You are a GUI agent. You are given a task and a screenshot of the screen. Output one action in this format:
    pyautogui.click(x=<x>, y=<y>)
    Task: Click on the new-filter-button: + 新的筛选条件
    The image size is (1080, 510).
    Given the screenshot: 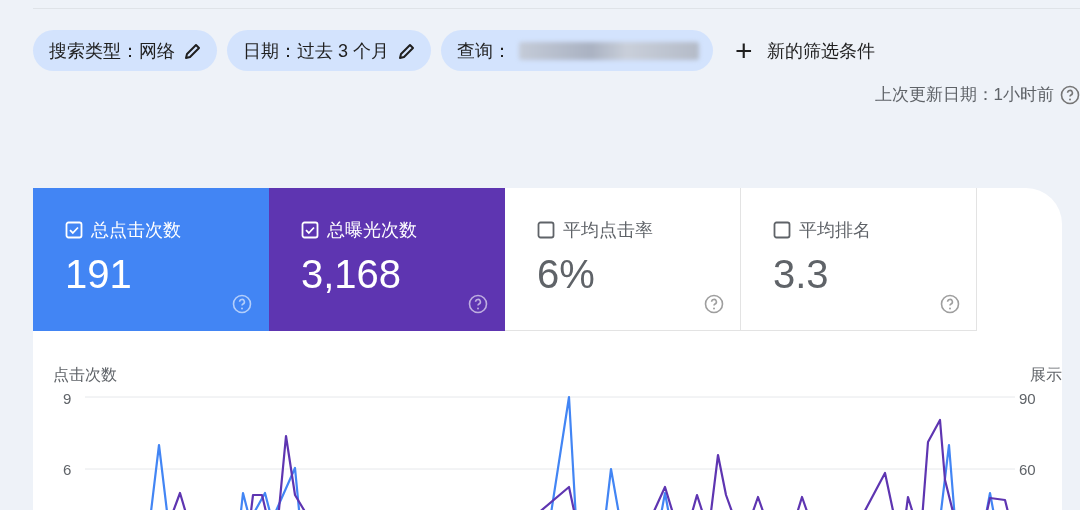 What is the action you would take?
    pyautogui.click(x=805, y=50)
    